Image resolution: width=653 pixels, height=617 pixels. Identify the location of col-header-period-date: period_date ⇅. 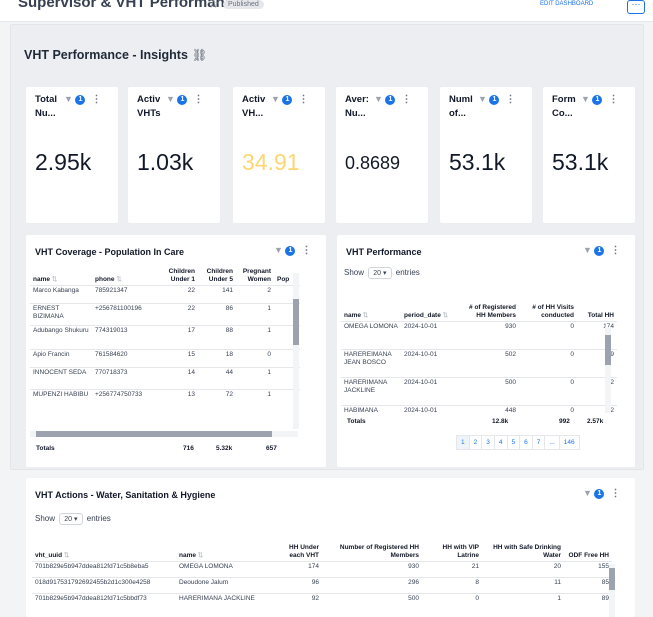
(431, 306).